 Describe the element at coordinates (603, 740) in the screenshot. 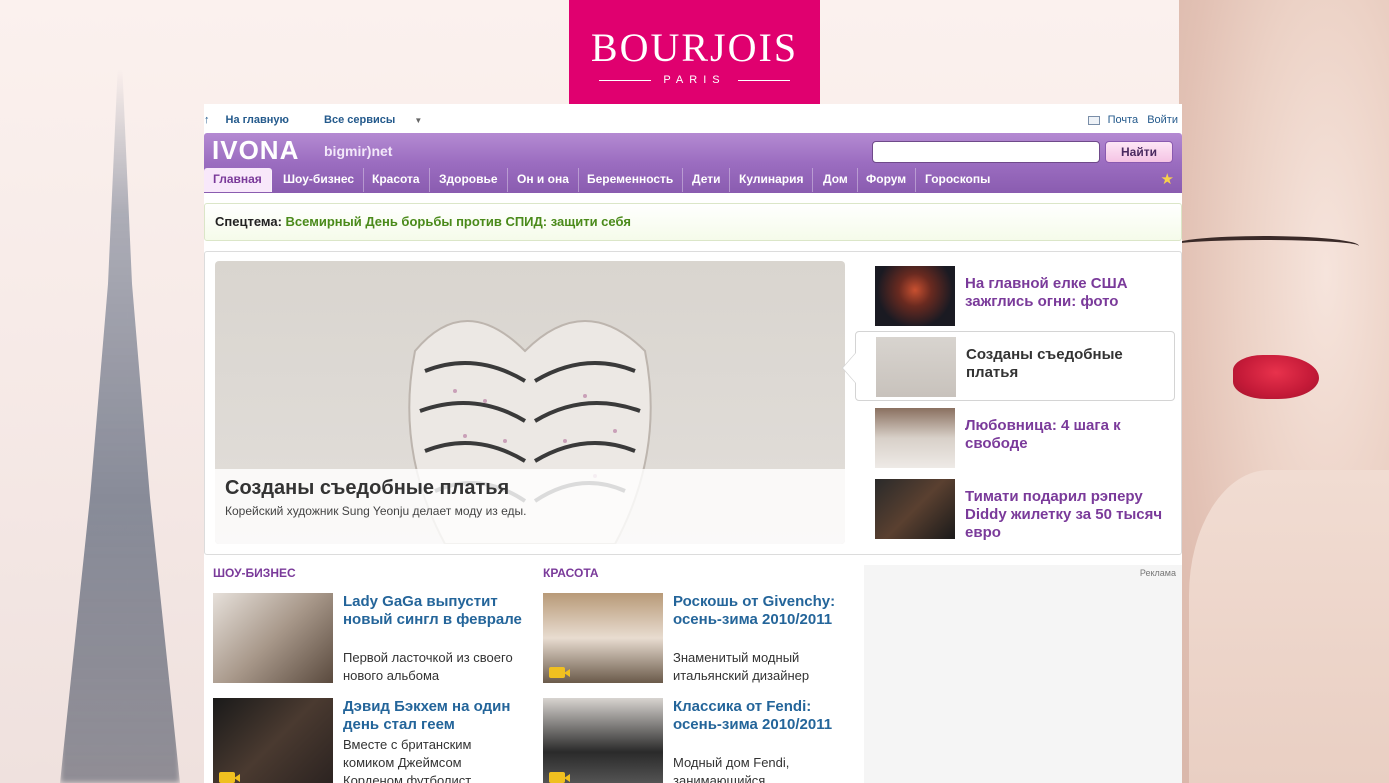

I see `fendi-thumbnail` at that location.